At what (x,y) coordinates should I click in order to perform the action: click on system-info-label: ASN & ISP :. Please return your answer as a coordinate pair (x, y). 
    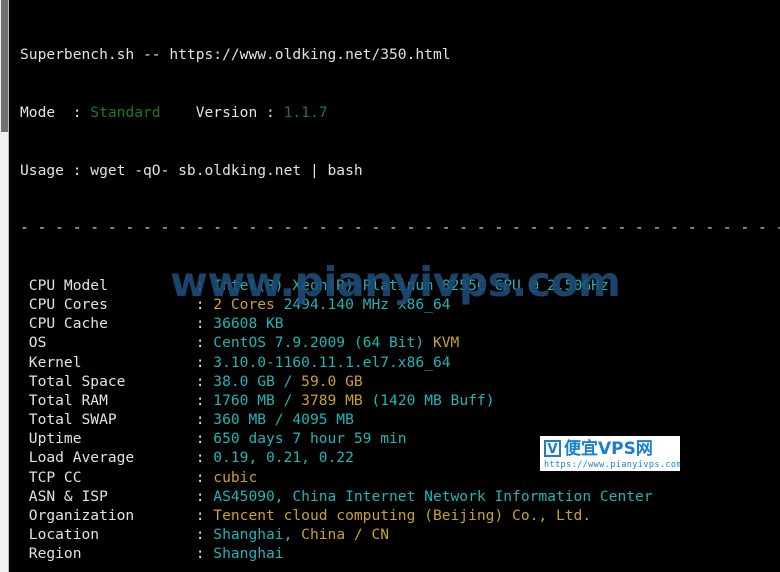
    Looking at the image, I should click on (117, 496).